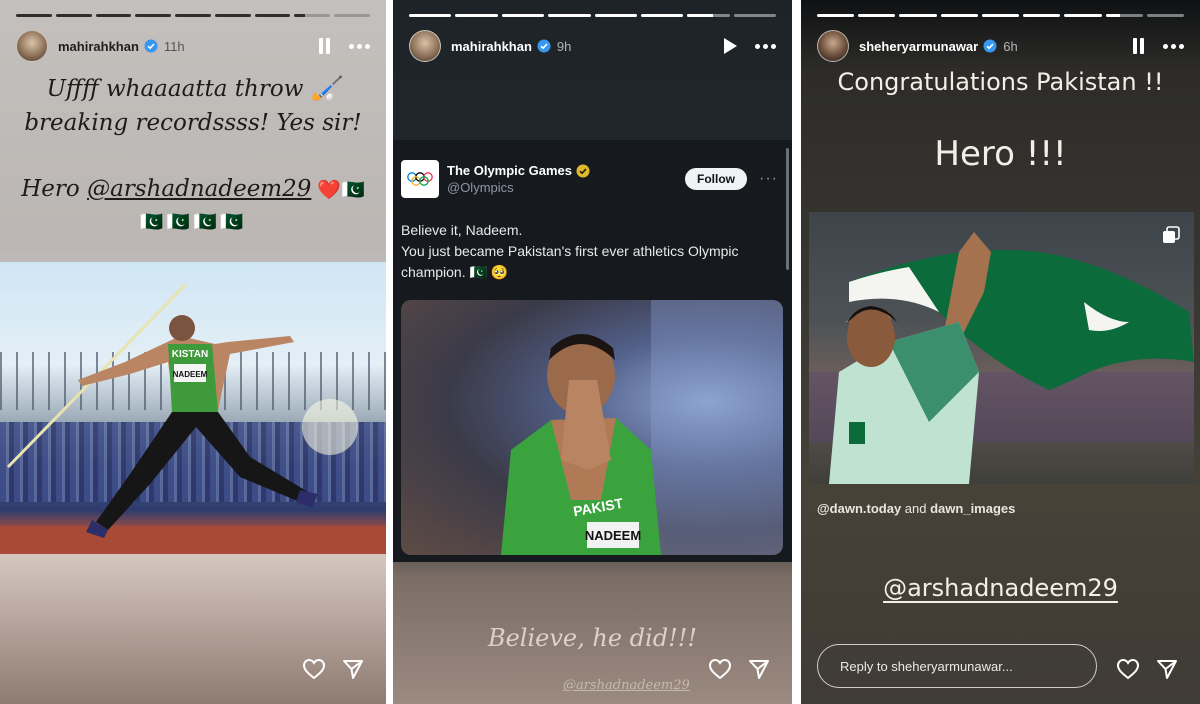 This screenshot has height=704, width=1200. Describe the element at coordinates (1010, 46) in the screenshot. I see `post-time: 6h` at that location.